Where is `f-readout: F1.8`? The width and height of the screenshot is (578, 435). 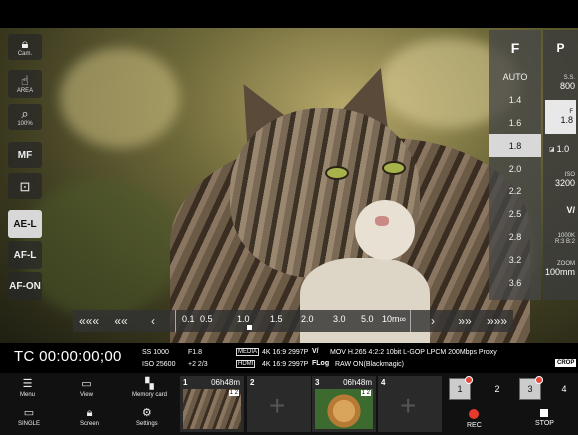 f-readout: F1.8 is located at coordinates (195, 352).